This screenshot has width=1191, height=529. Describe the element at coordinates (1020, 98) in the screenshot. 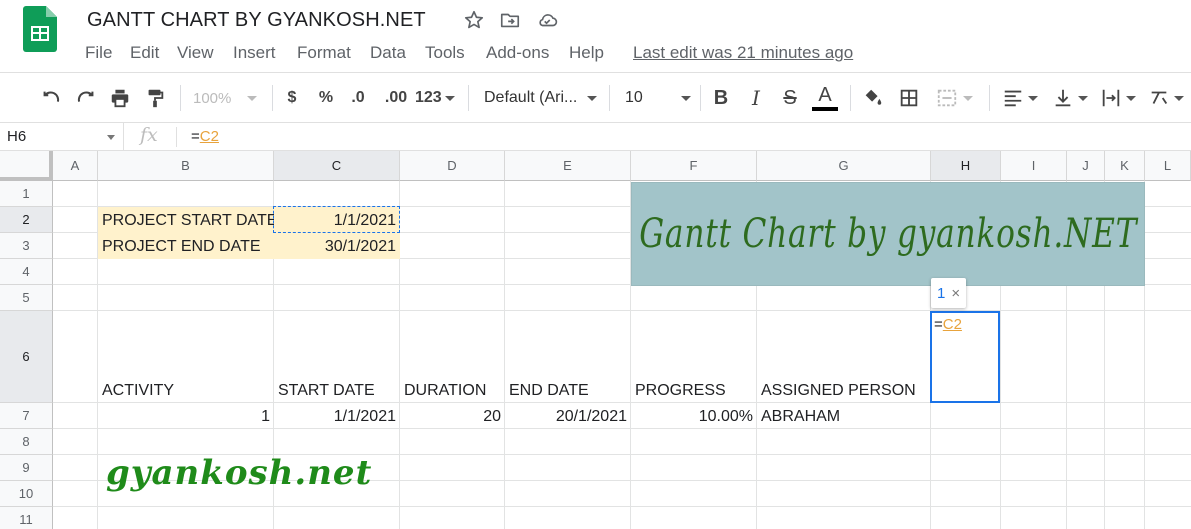

I see `horizontal-align-icon` at that location.